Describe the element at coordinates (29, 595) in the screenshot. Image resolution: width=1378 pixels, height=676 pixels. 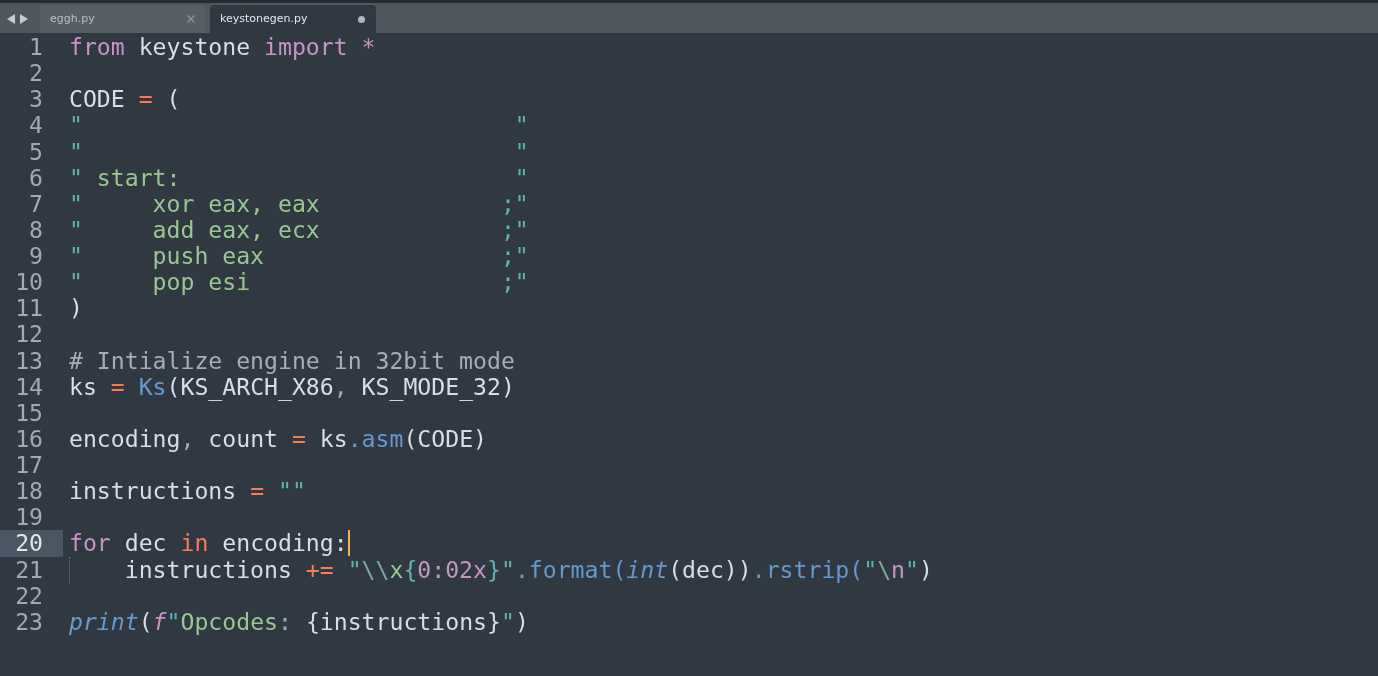
I see `line-number: 22` at that location.